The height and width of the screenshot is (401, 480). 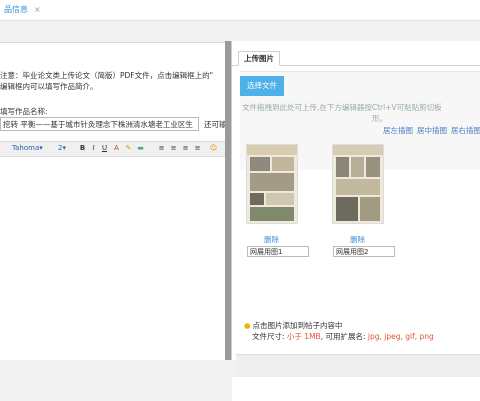 I want to click on dialog-tabs: 上传图片, so click(x=356, y=58).